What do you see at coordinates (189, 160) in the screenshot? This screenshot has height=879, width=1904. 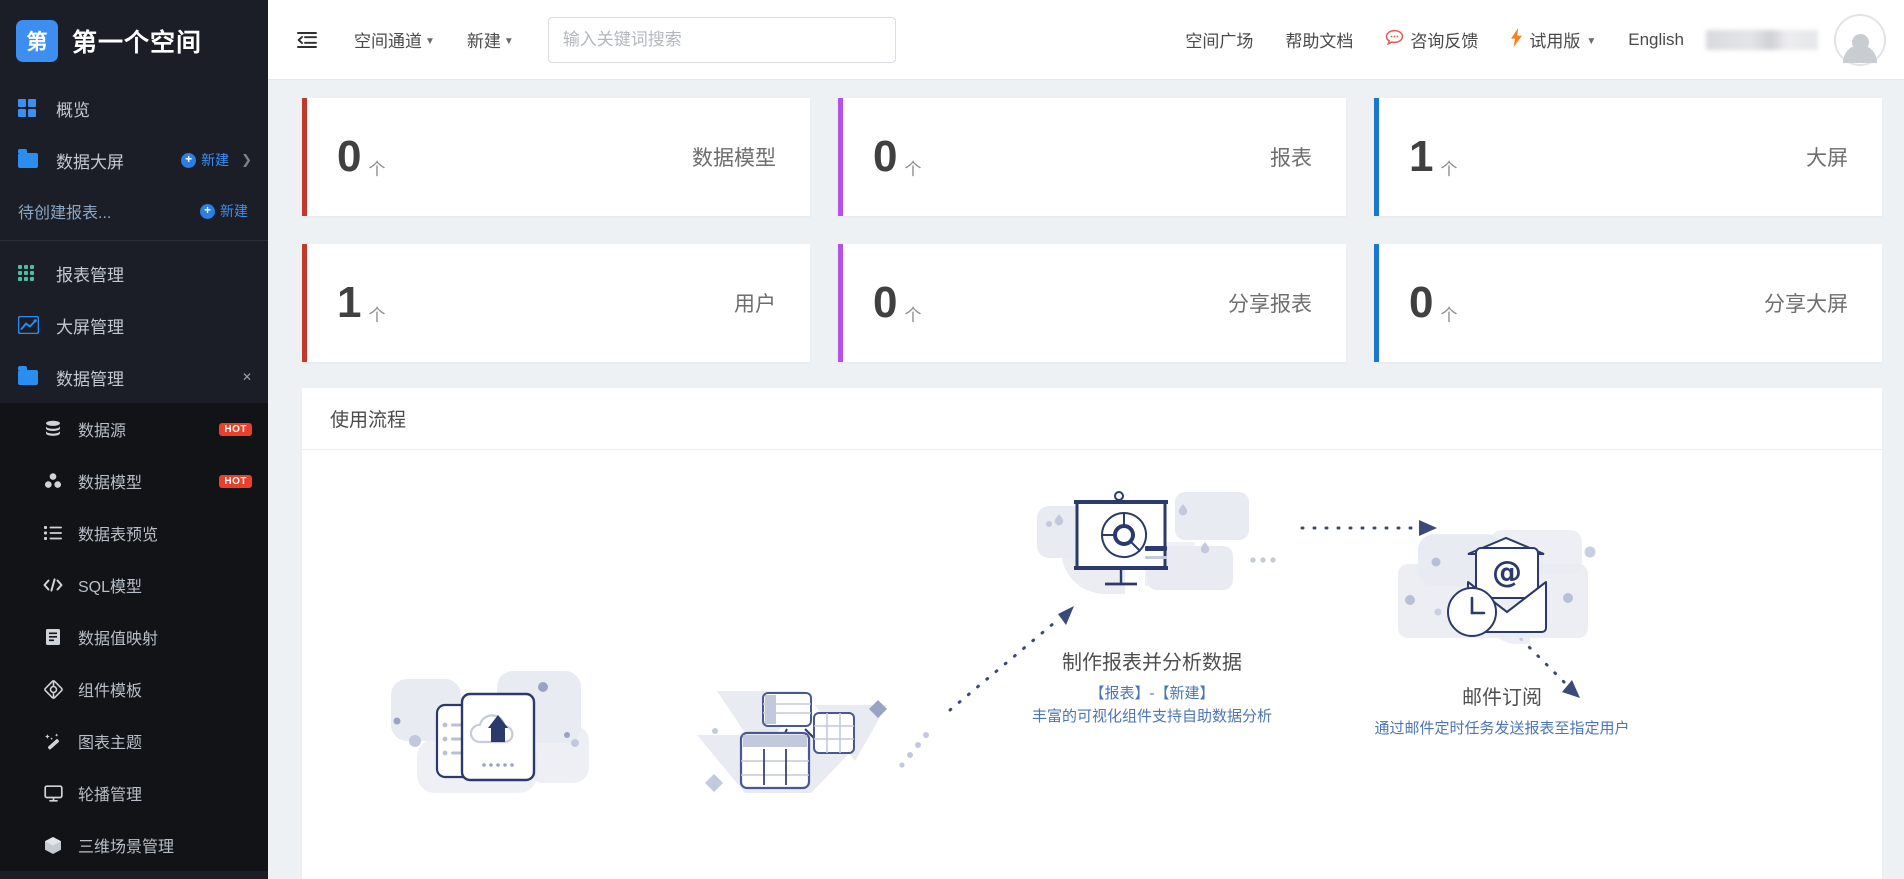 I see `plus-icon: +` at bounding box center [189, 160].